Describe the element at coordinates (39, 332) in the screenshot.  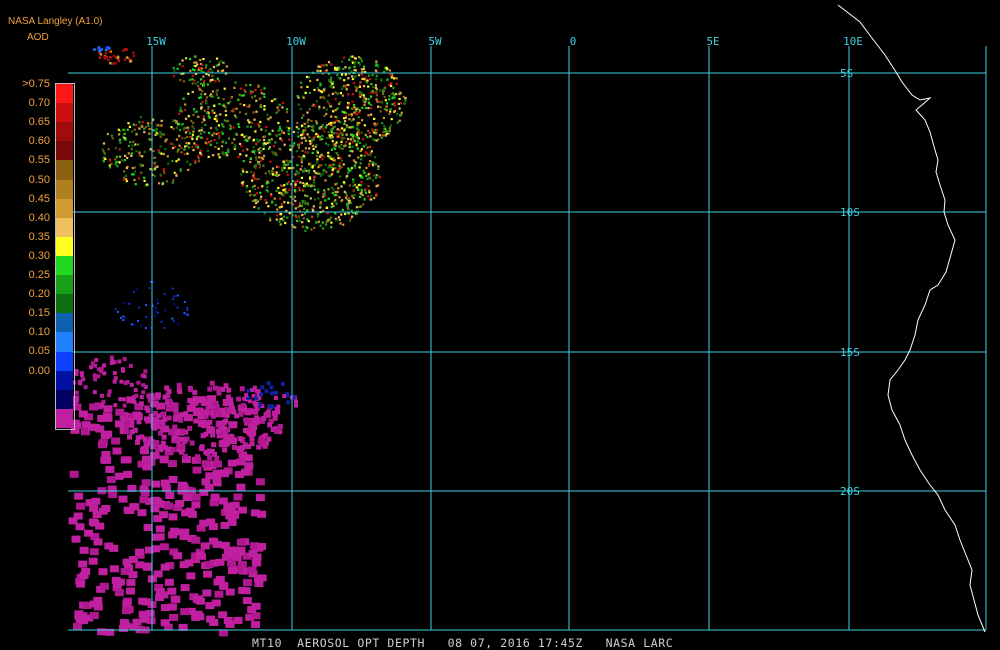
I see `legend-label: 0.10` at that location.